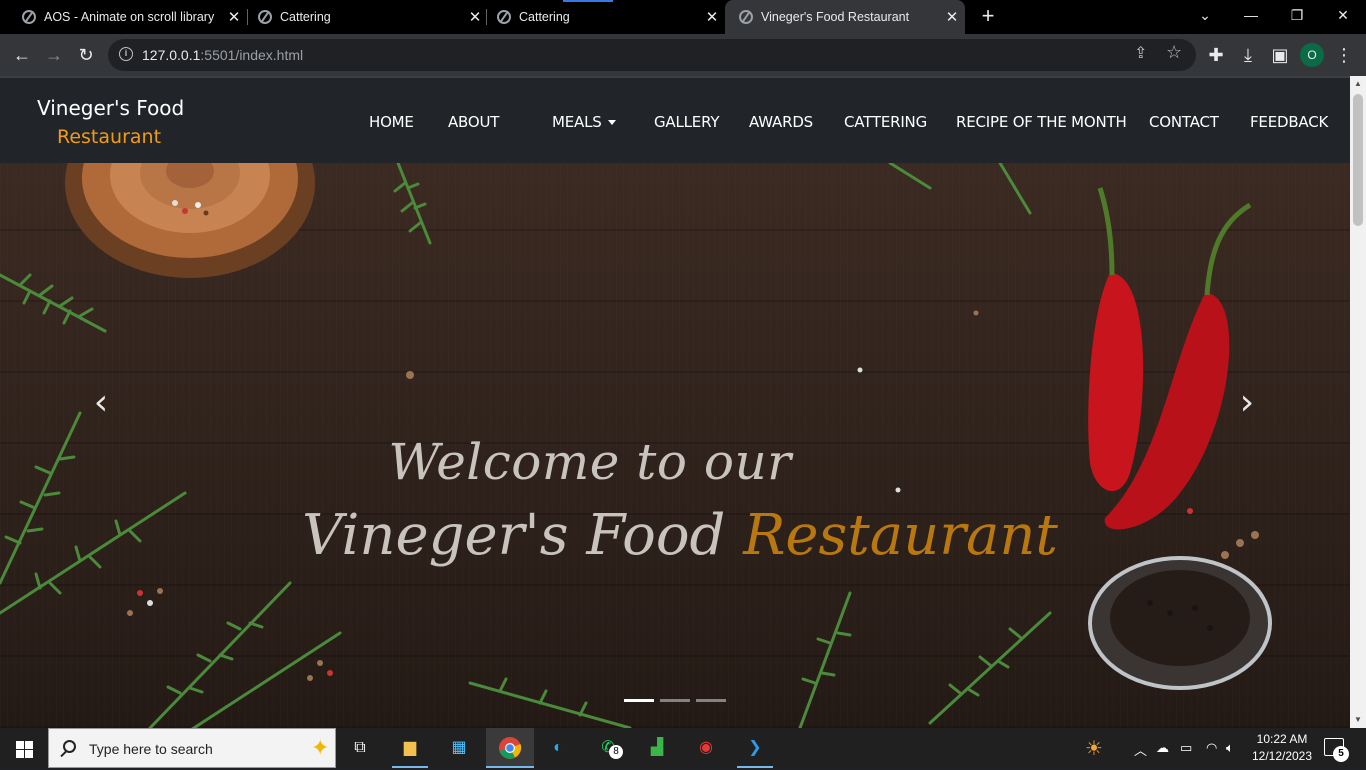 The image size is (1366, 770). Describe the element at coordinates (1358, 720) in the screenshot. I see `scroll-down-arrow-icon: ▼` at that location.